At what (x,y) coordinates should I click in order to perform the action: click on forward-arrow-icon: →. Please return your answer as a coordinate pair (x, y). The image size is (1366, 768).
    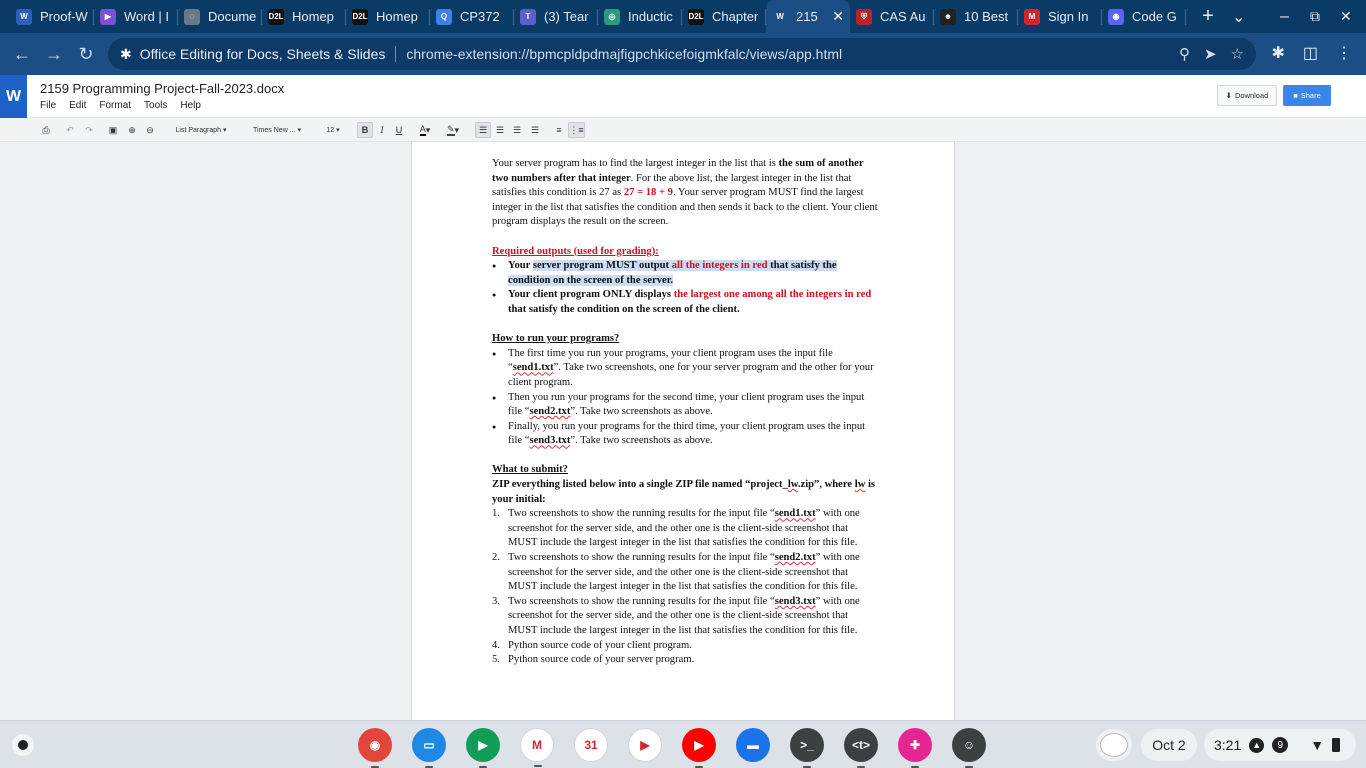
    Looking at the image, I should click on (54, 54).